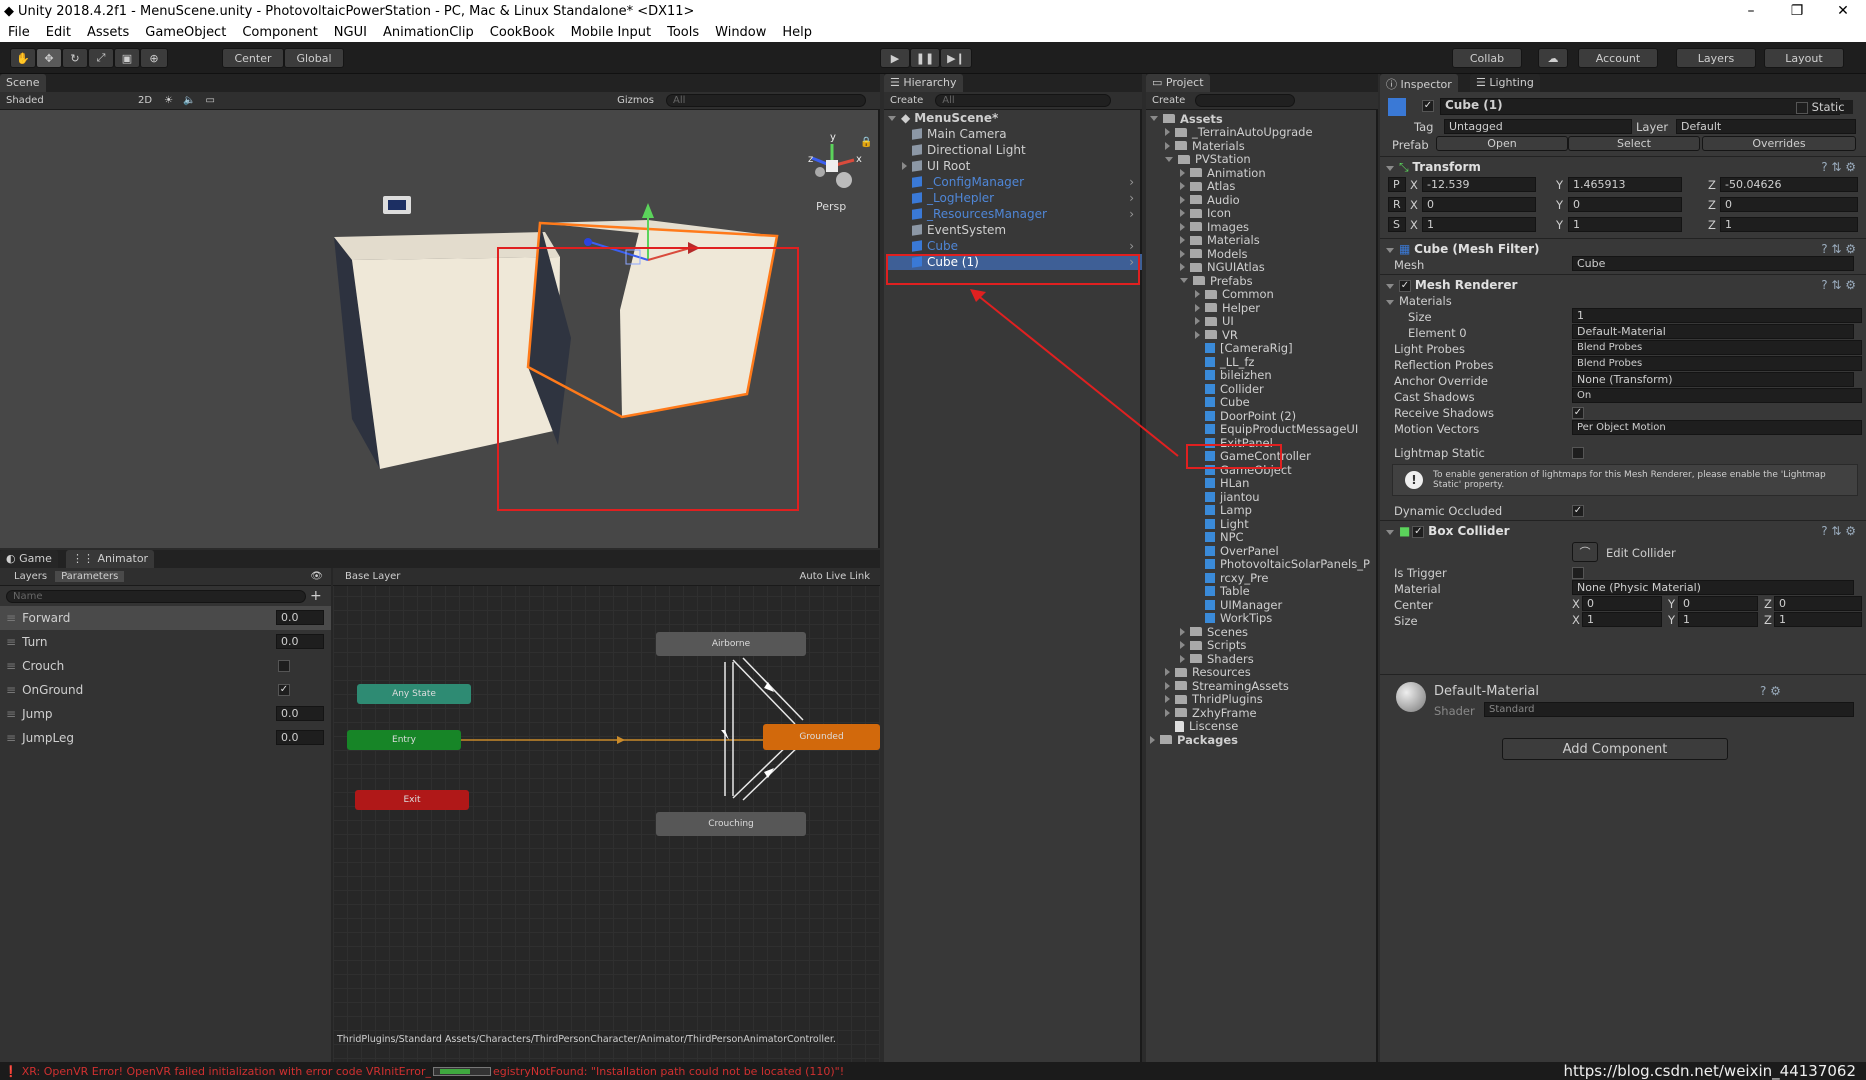 The height and width of the screenshot is (1080, 1866). What do you see at coordinates (1585, 552) in the screenshot?
I see `edit-collider-icon: ⌒` at bounding box center [1585, 552].